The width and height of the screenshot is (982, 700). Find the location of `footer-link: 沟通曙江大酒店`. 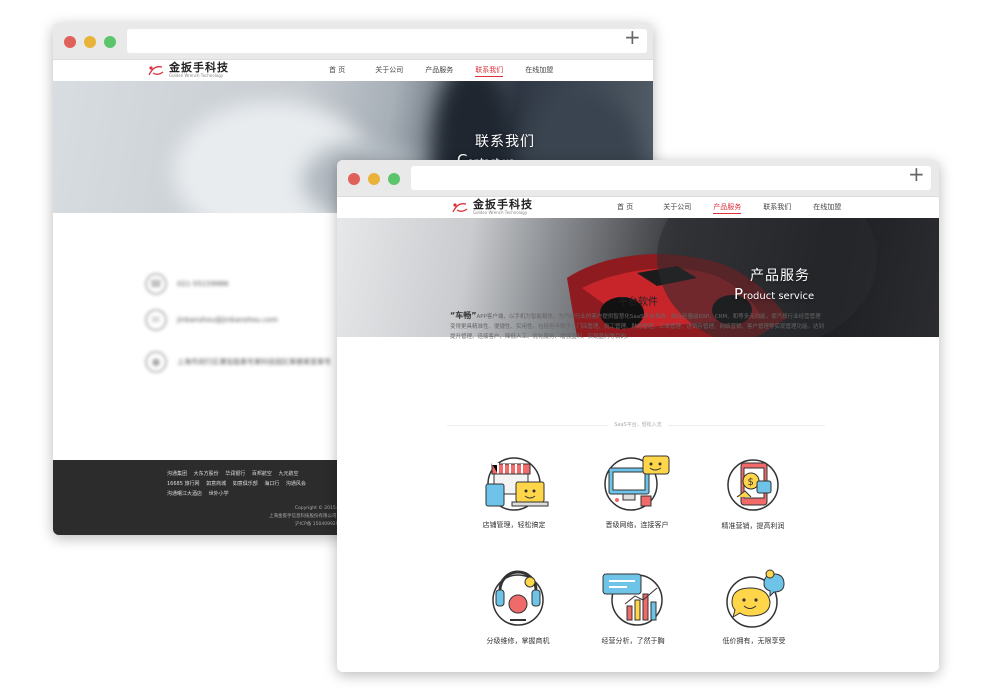

footer-link: 沟通曙江大酒店 is located at coordinates (184, 494).